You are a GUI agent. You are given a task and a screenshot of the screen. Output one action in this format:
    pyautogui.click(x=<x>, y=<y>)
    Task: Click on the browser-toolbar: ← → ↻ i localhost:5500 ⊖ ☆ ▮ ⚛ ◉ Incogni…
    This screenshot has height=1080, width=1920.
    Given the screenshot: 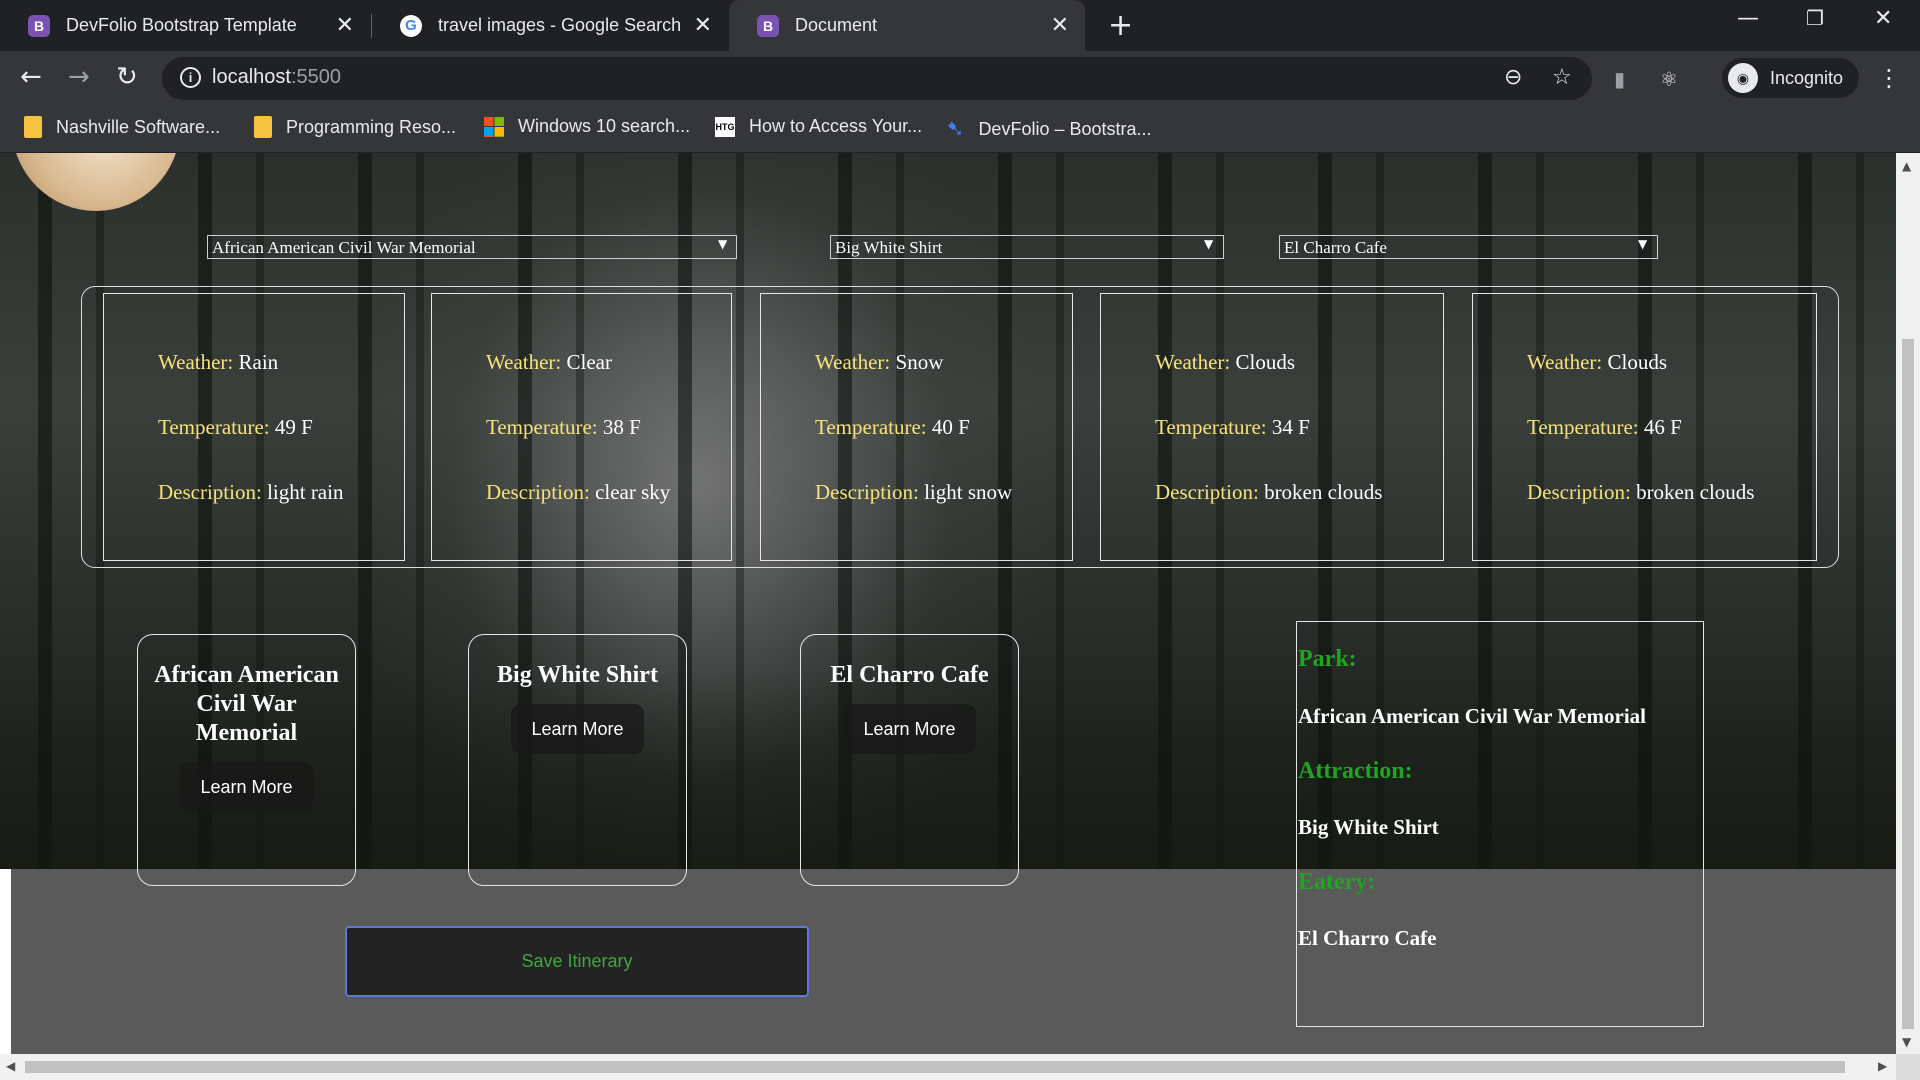 What is the action you would take?
    pyautogui.click(x=960, y=78)
    